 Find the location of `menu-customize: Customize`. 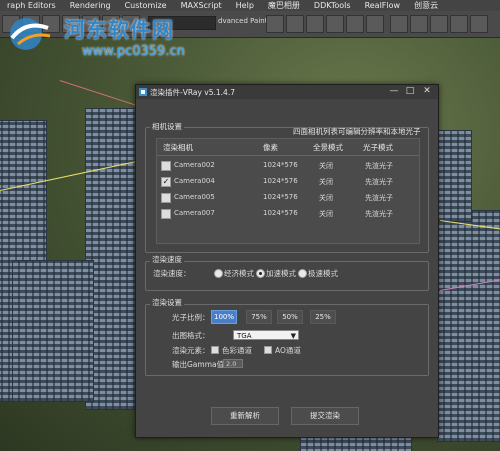

menu-customize: Customize is located at coordinates (146, 5).